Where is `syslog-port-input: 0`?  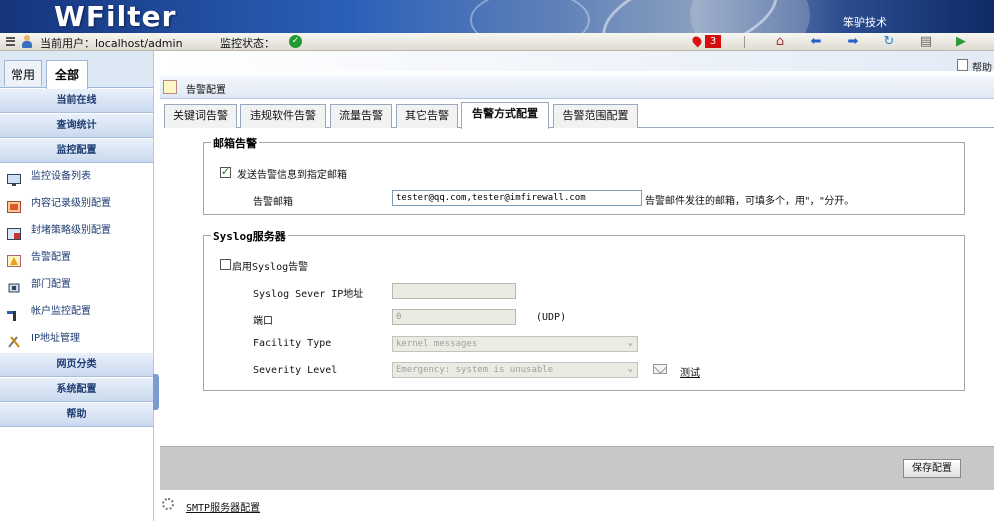 syslog-port-input: 0 is located at coordinates (454, 317).